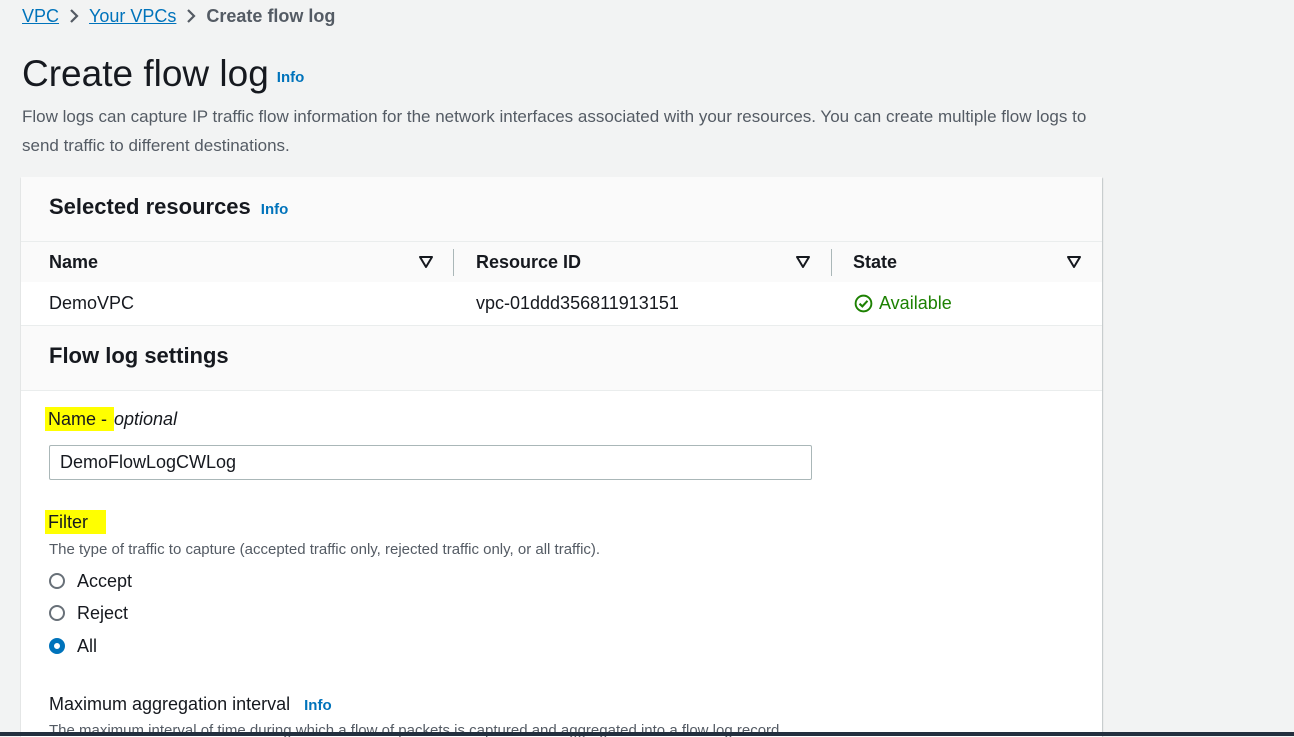 This screenshot has width=1294, height=737. I want to click on breadcrumb: VPC Your VPCs Create flow log, so click(178, 16).